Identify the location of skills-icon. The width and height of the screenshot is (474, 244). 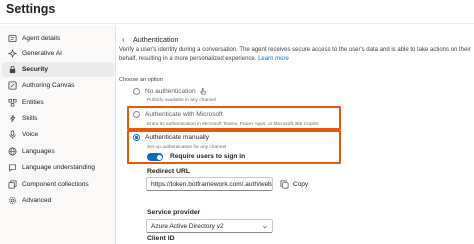
(12, 119).